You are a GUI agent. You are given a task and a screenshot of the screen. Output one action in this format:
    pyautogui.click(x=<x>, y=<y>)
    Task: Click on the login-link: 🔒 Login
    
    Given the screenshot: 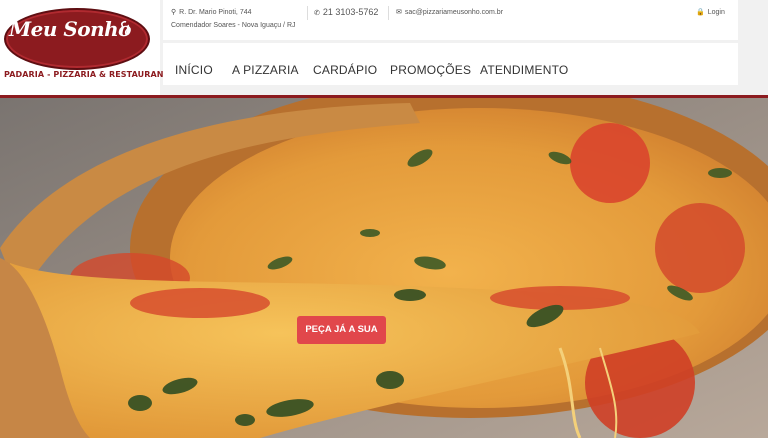 What is the action you would take?
    pyautogui.click(x=710, y=12)
    